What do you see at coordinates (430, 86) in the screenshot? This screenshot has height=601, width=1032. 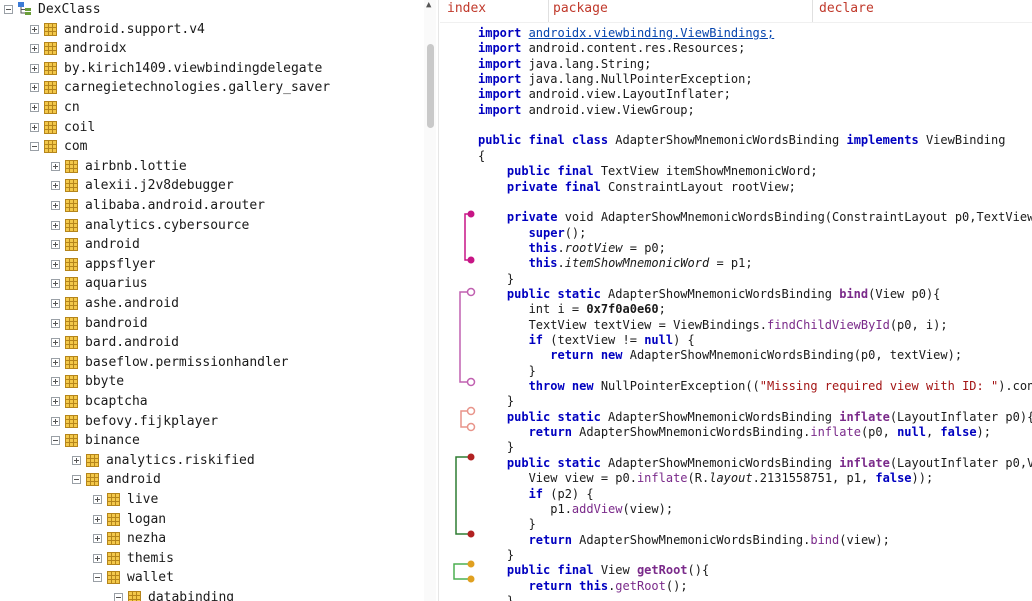 I see `tree-scroll-thumb` at bounding box center [430, 86].